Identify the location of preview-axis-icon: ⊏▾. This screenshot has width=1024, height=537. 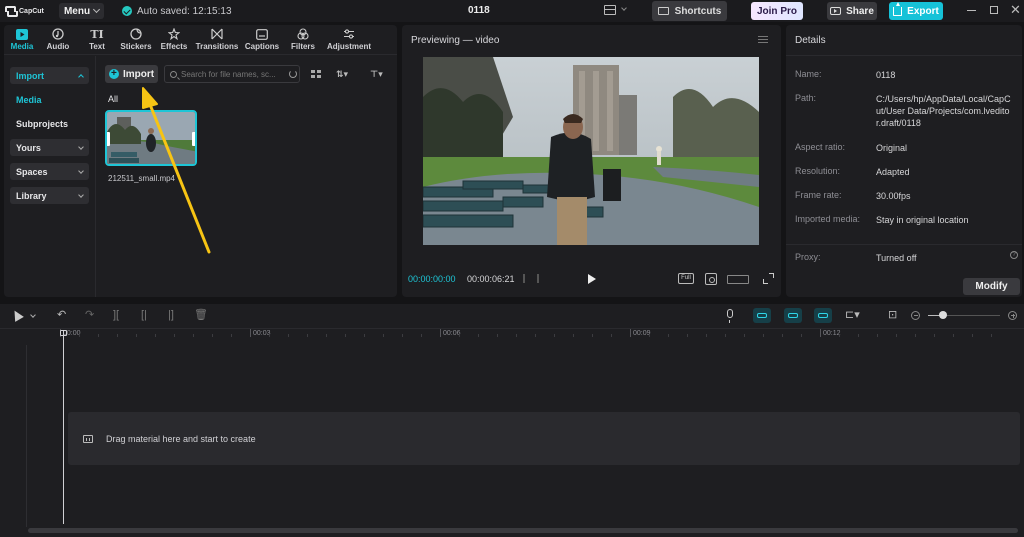
(852, 315).